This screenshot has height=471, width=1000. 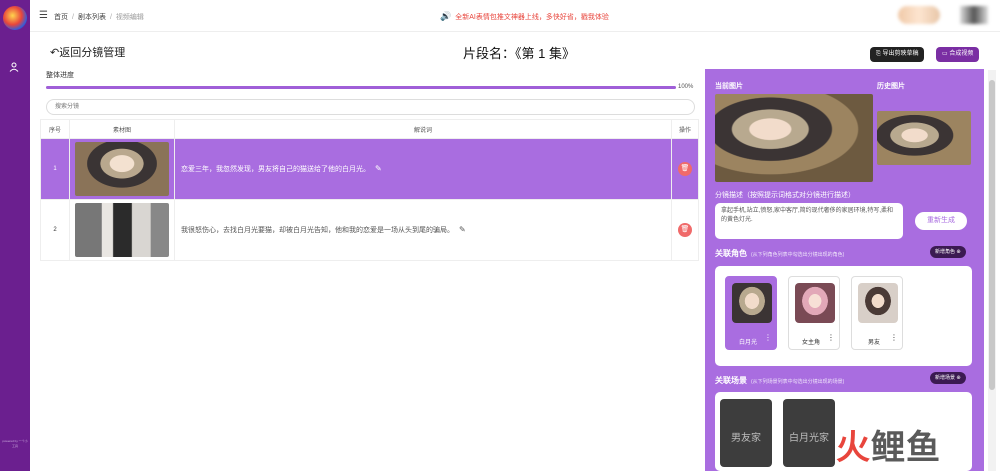 I want to click on character-card: 女主角 ⋮, so click(x=814, y=313).